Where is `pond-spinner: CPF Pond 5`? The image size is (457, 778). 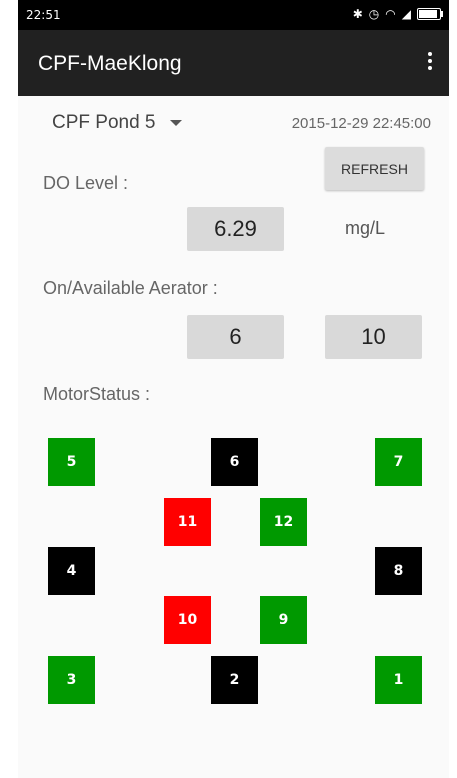
pond-spinner: CPF Pond 5 is located at coordinates (117, 123).